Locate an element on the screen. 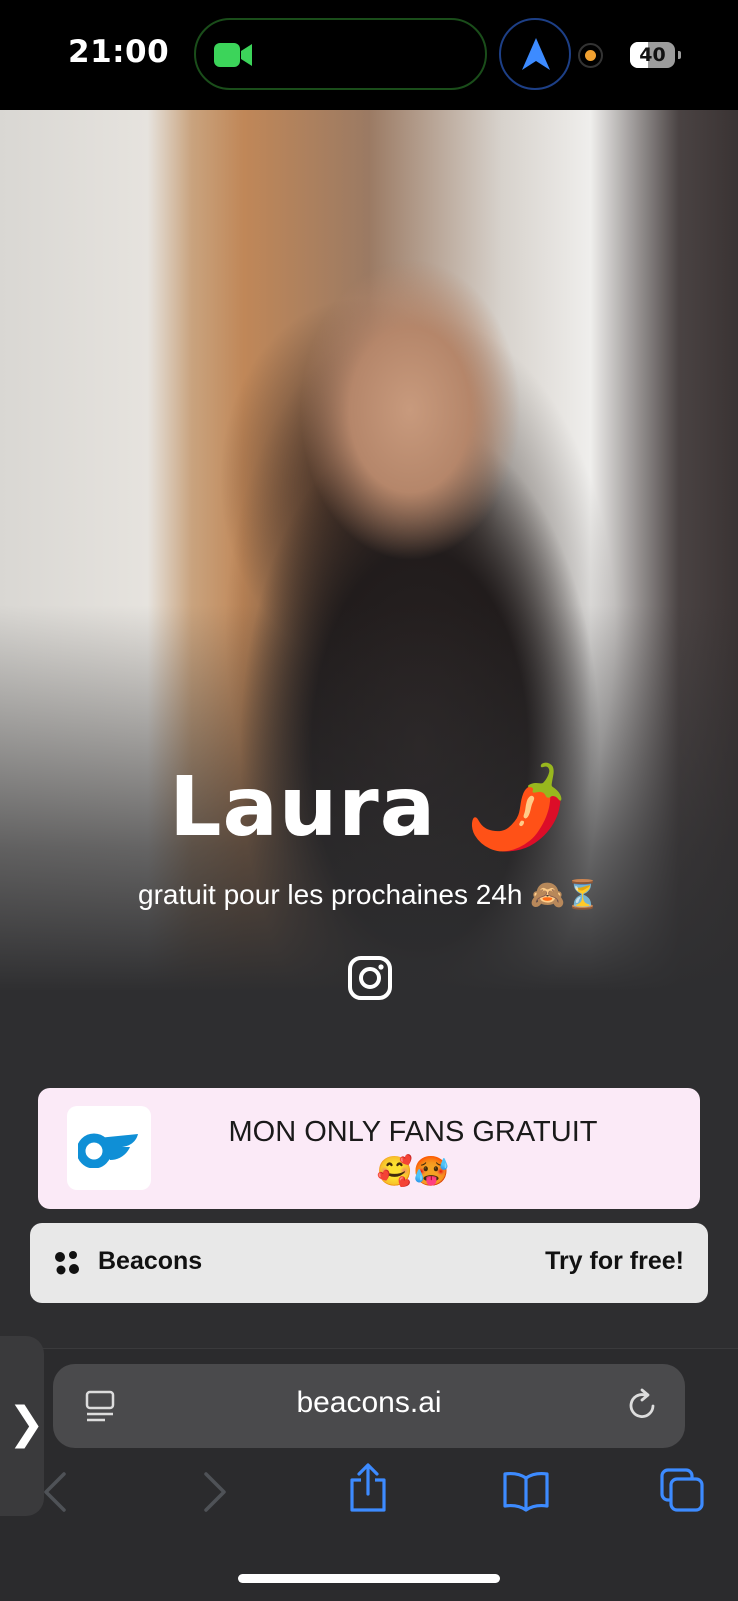 Image resolution: width=738 pixels, height=1601 pixels. onlyfans-link-label-line2: 🥰🥵 is located at coordinates (413, 1172).